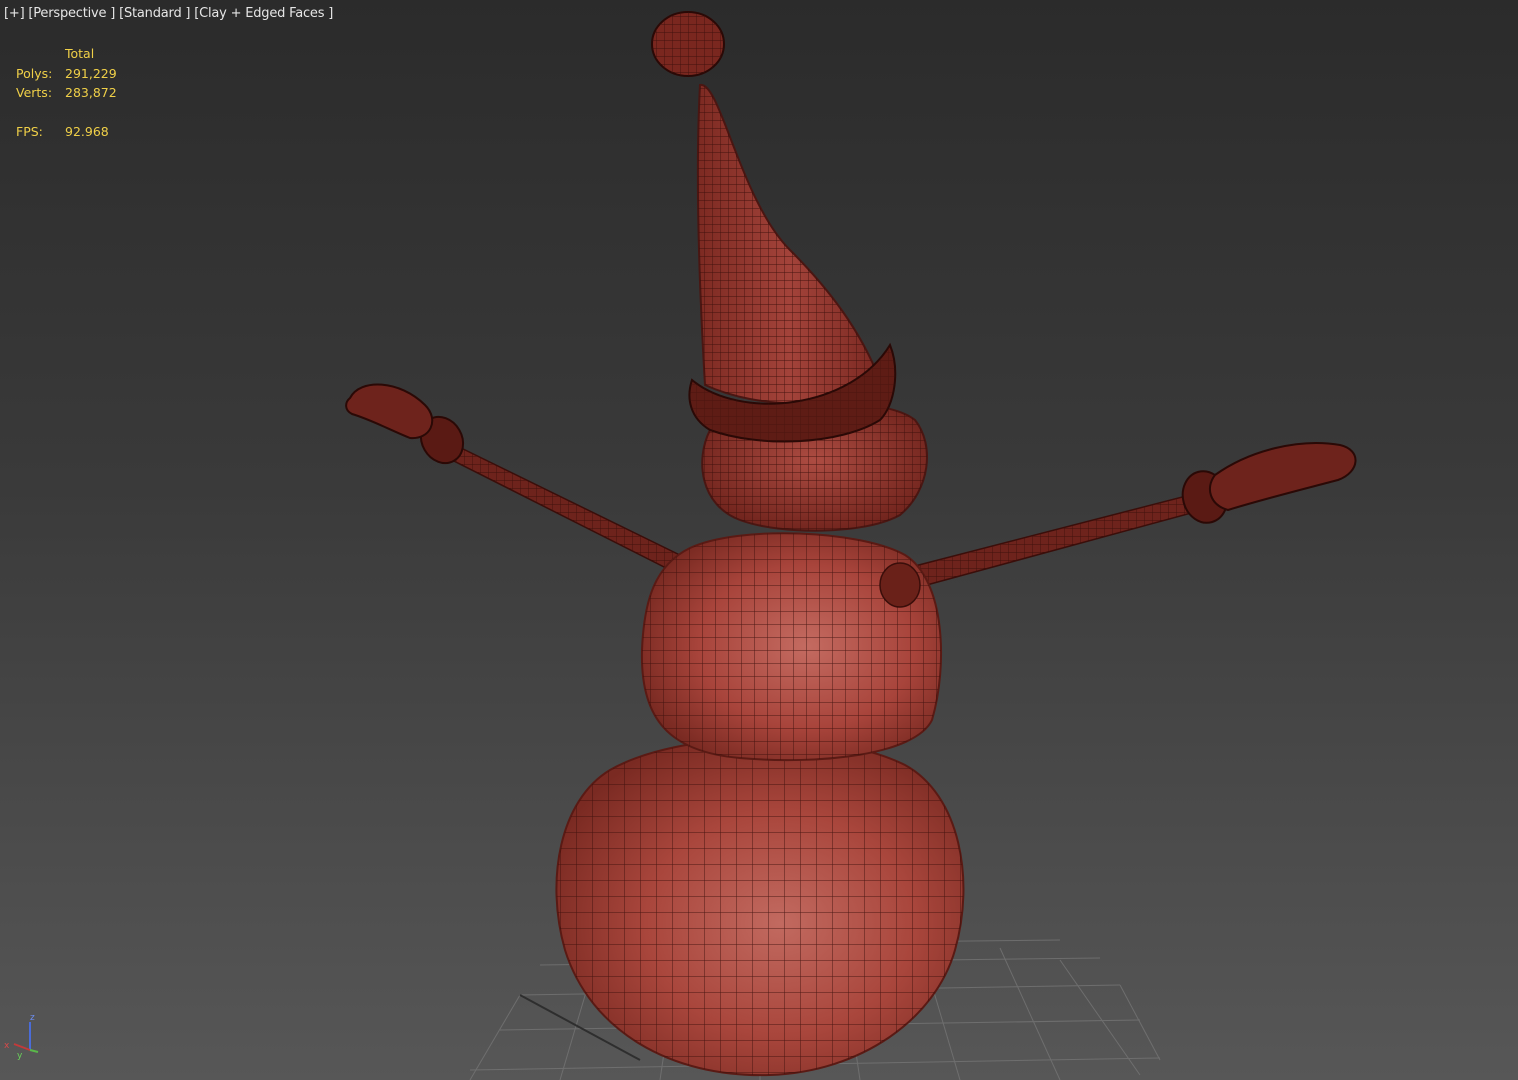 Image resolution: width=1518 pixels, height=1080 pixels. What do you see at coordinates (34, 73) in the screenshot?
I see `polys-label: Polys:` at bounding box center [34, 73].